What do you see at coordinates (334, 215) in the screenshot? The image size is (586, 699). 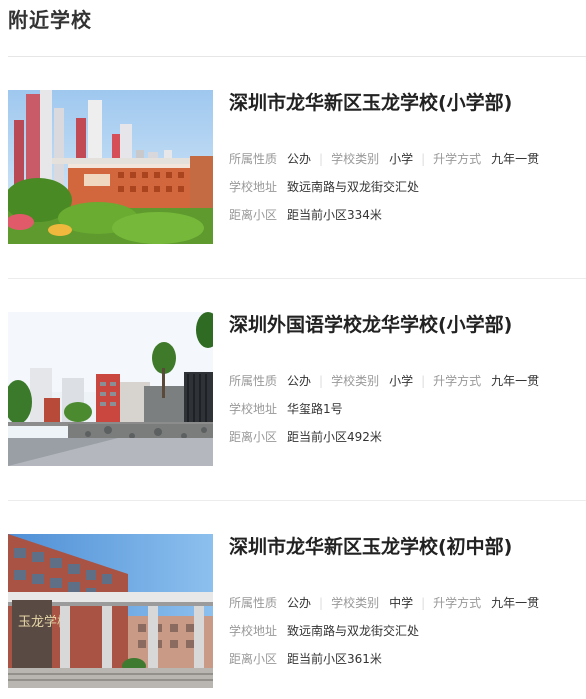 I see `distance-value: 距当前小区334米` at bounding box center [334, 215].